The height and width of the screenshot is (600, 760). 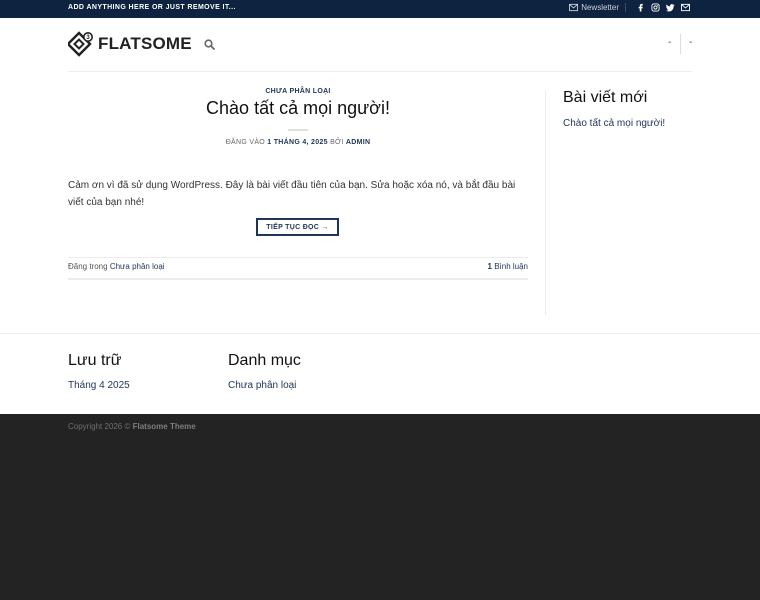 I want to click on sidebar-recent-posts-title: Bài viết mới, so click(x=605, y=97).